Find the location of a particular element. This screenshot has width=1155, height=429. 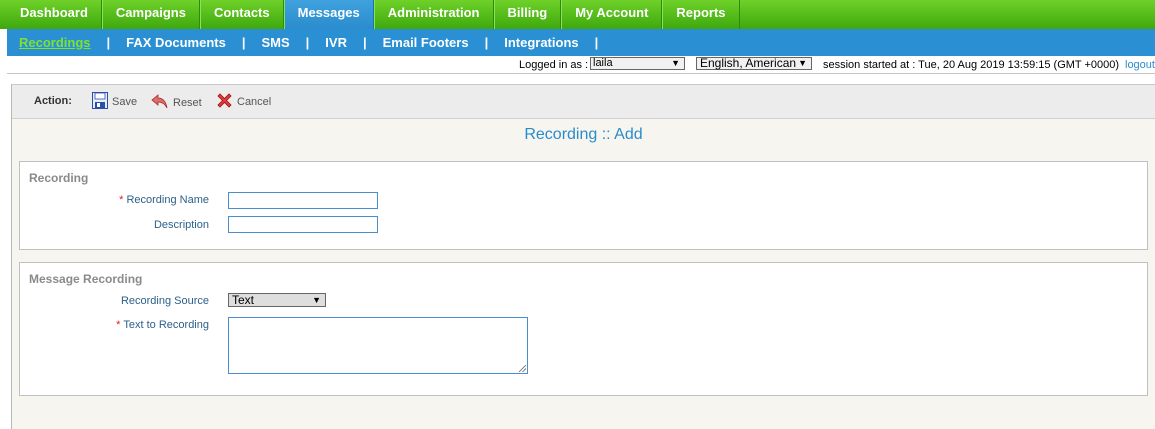

subnav-recordings: Recordings is located at coordinates (55, 42).